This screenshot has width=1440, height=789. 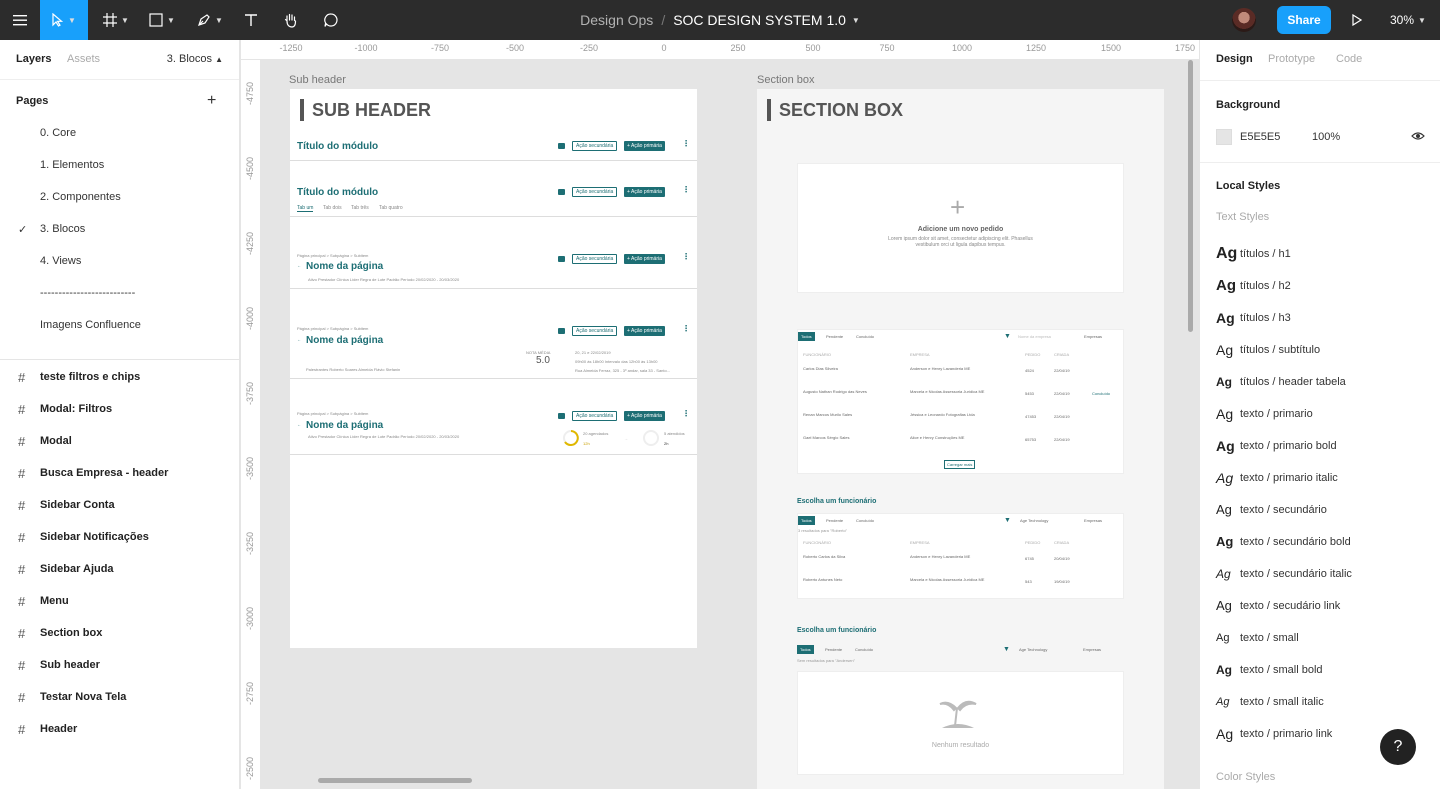 I want to click on layer-item: # Modal: Filtros, so click(x=119, y=409).